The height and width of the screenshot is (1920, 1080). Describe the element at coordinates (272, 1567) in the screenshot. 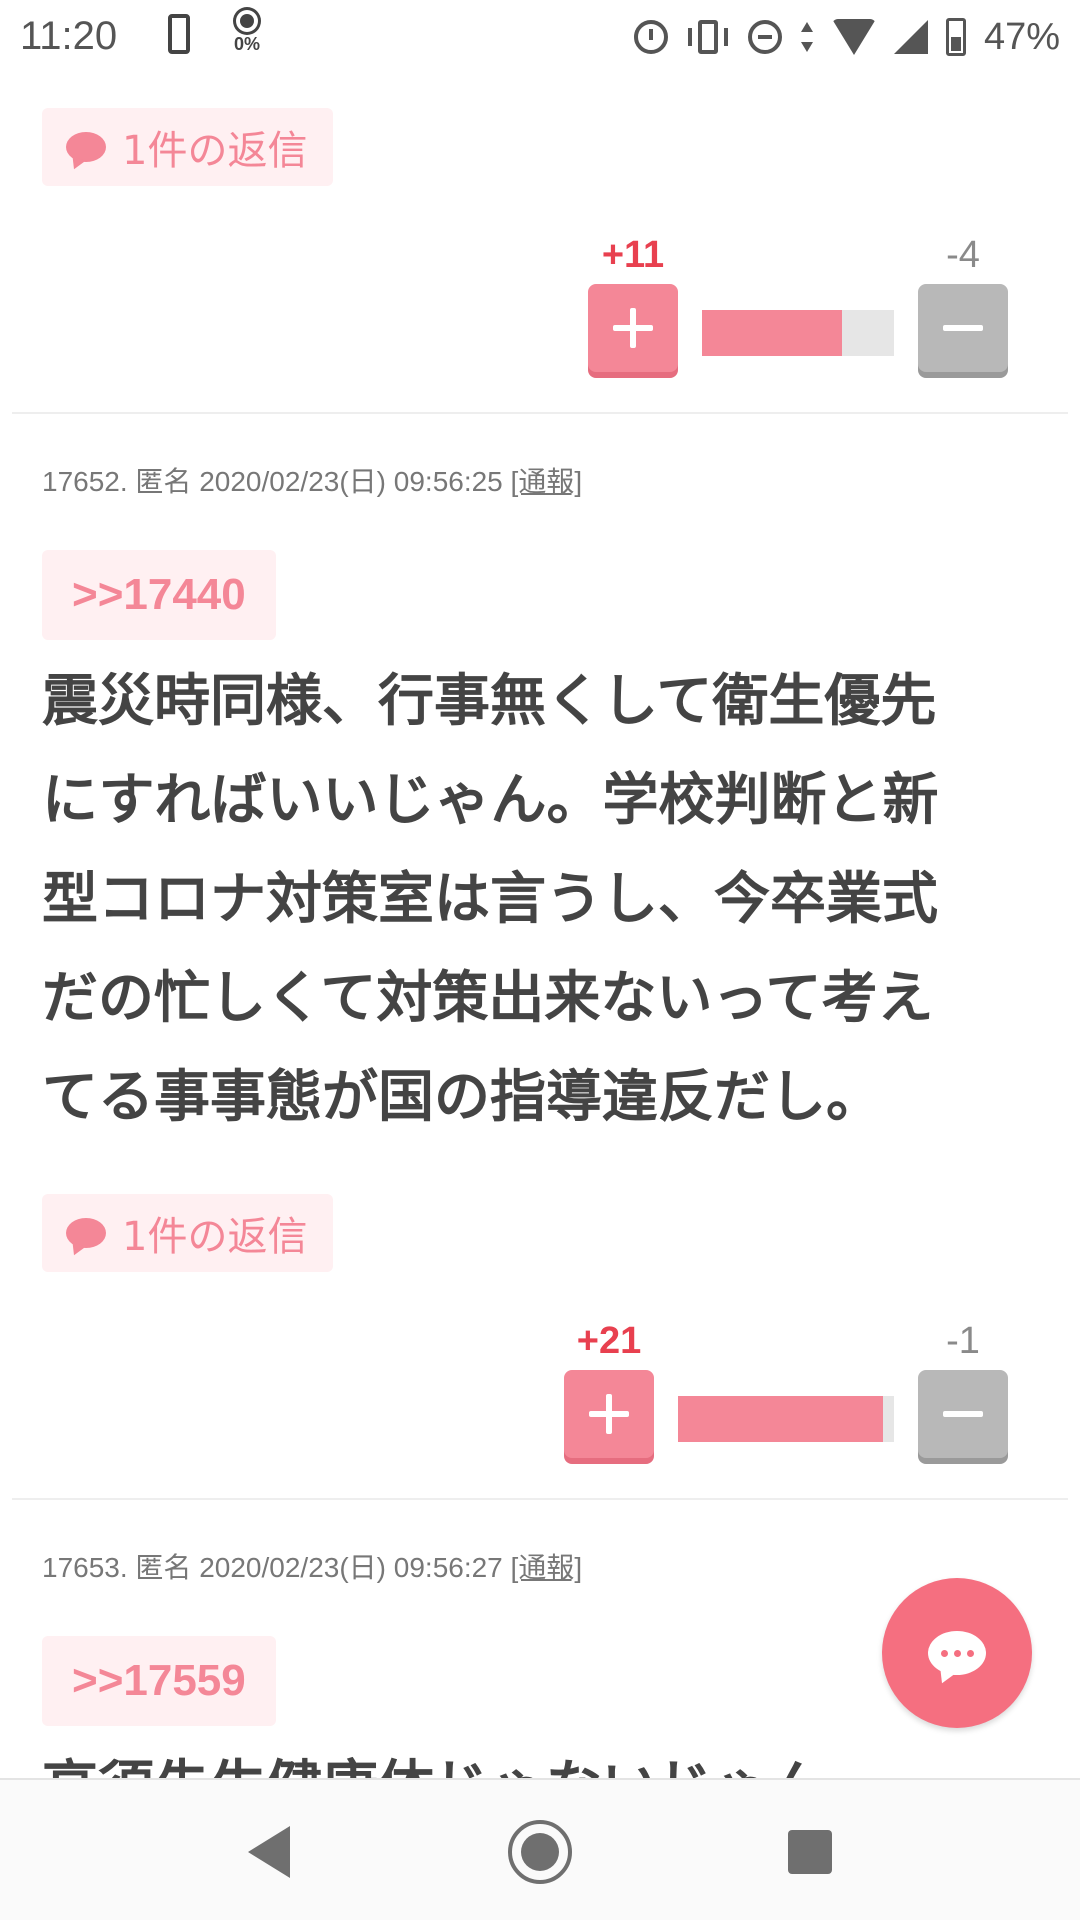

I see `post-meta-text: 17653. 匿名 2020/02/23(日) 09:56:27` at that location.